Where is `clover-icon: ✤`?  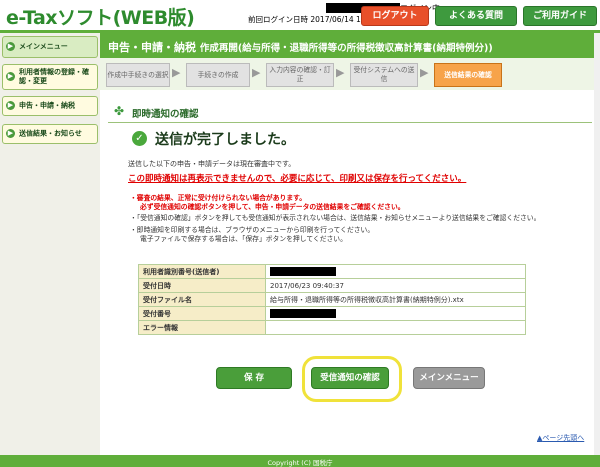
clover-icon: ✤ is located at coordinates (119, 111).